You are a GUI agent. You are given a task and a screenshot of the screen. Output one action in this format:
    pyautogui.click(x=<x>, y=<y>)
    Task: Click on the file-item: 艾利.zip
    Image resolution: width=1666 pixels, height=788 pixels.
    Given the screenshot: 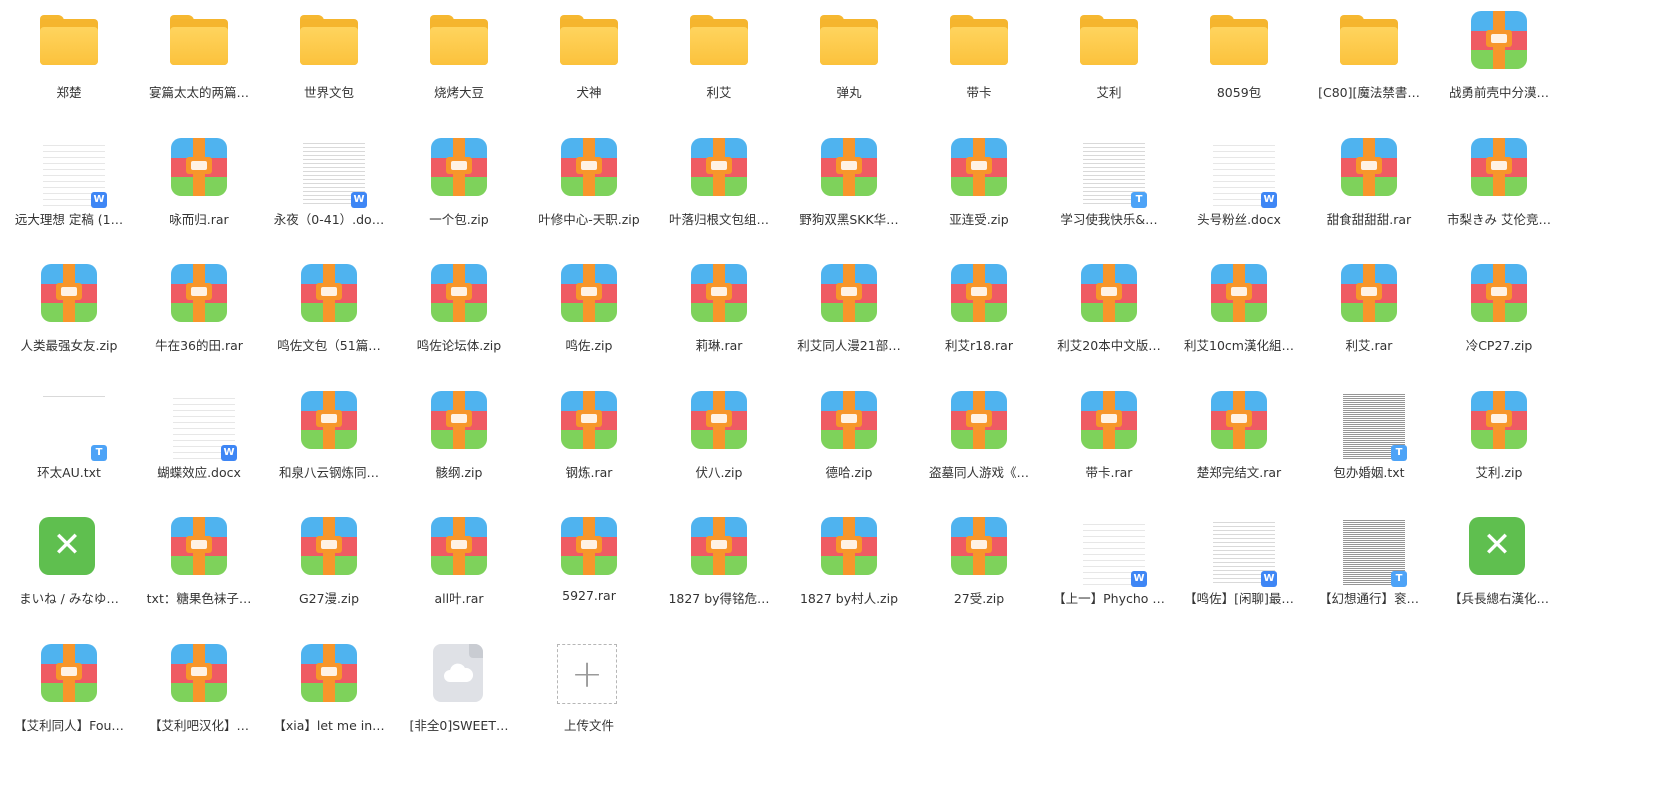 What is the action you would take?
    pyautogui.click(x=1499, y=443)
    